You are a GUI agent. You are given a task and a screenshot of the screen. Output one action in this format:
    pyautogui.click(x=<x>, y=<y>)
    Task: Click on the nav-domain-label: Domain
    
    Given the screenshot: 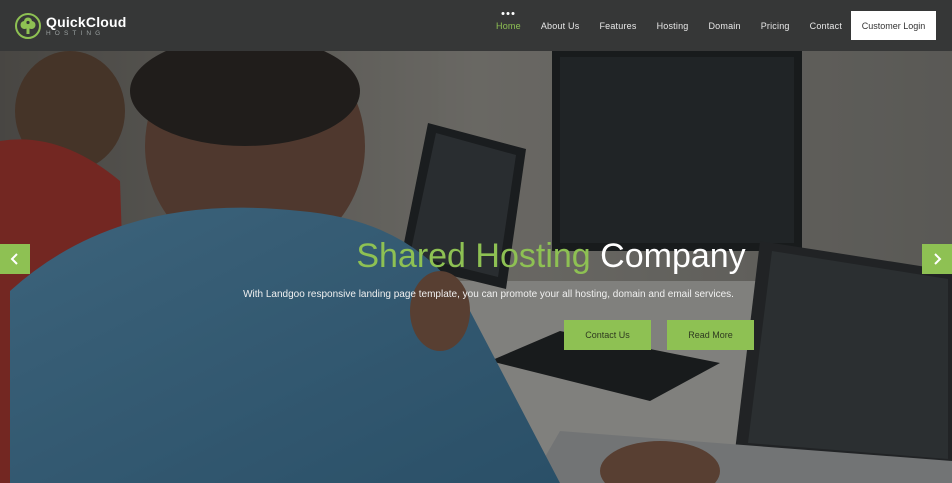 What is the action you would take?
    pyautogui.click(x=724, y=25)
    